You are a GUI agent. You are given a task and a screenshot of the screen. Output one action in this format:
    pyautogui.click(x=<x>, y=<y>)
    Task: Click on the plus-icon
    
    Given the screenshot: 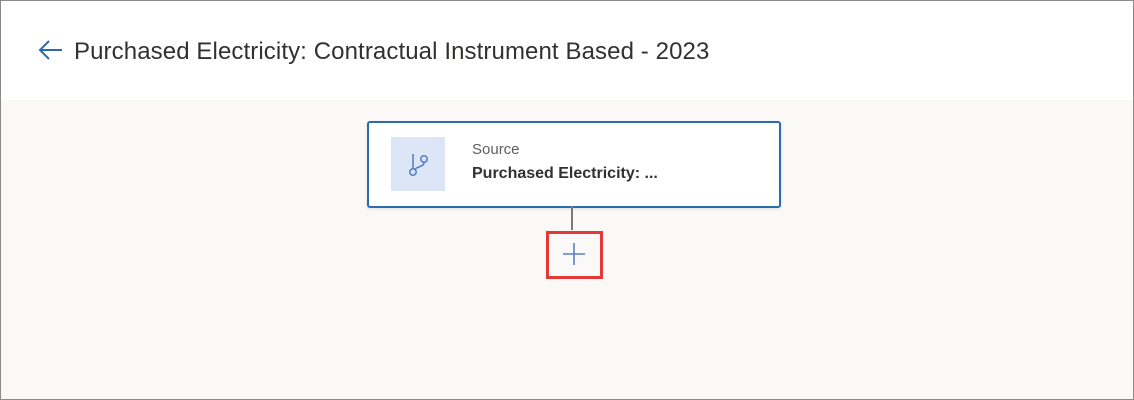 What is the action you would take?
    pyautogui.click(x=574, y=254)
    